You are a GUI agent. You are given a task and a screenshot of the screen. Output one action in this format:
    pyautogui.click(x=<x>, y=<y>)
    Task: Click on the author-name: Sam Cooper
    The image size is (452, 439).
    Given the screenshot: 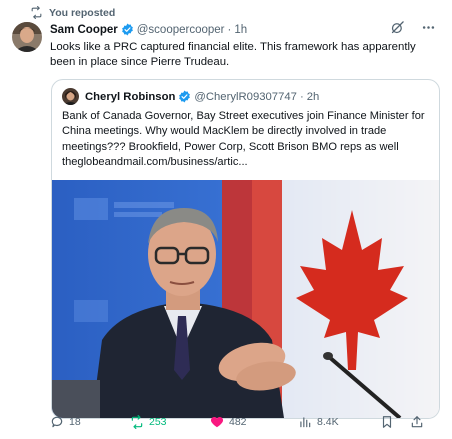 What is the action you would take?
    pyautogui.click(x=84, y=30)
    